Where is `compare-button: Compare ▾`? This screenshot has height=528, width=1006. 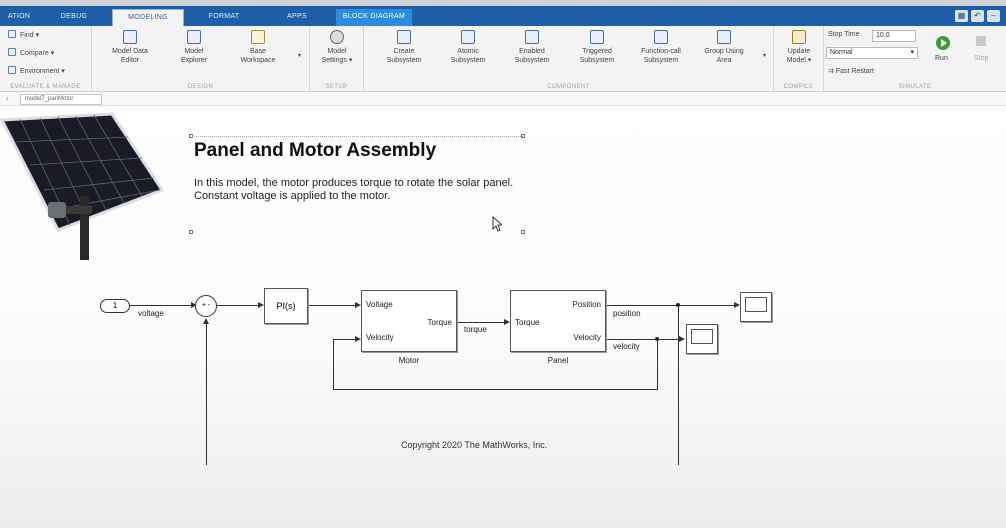
compare-button: Compare ▾ is located at coordinates (31, 53).